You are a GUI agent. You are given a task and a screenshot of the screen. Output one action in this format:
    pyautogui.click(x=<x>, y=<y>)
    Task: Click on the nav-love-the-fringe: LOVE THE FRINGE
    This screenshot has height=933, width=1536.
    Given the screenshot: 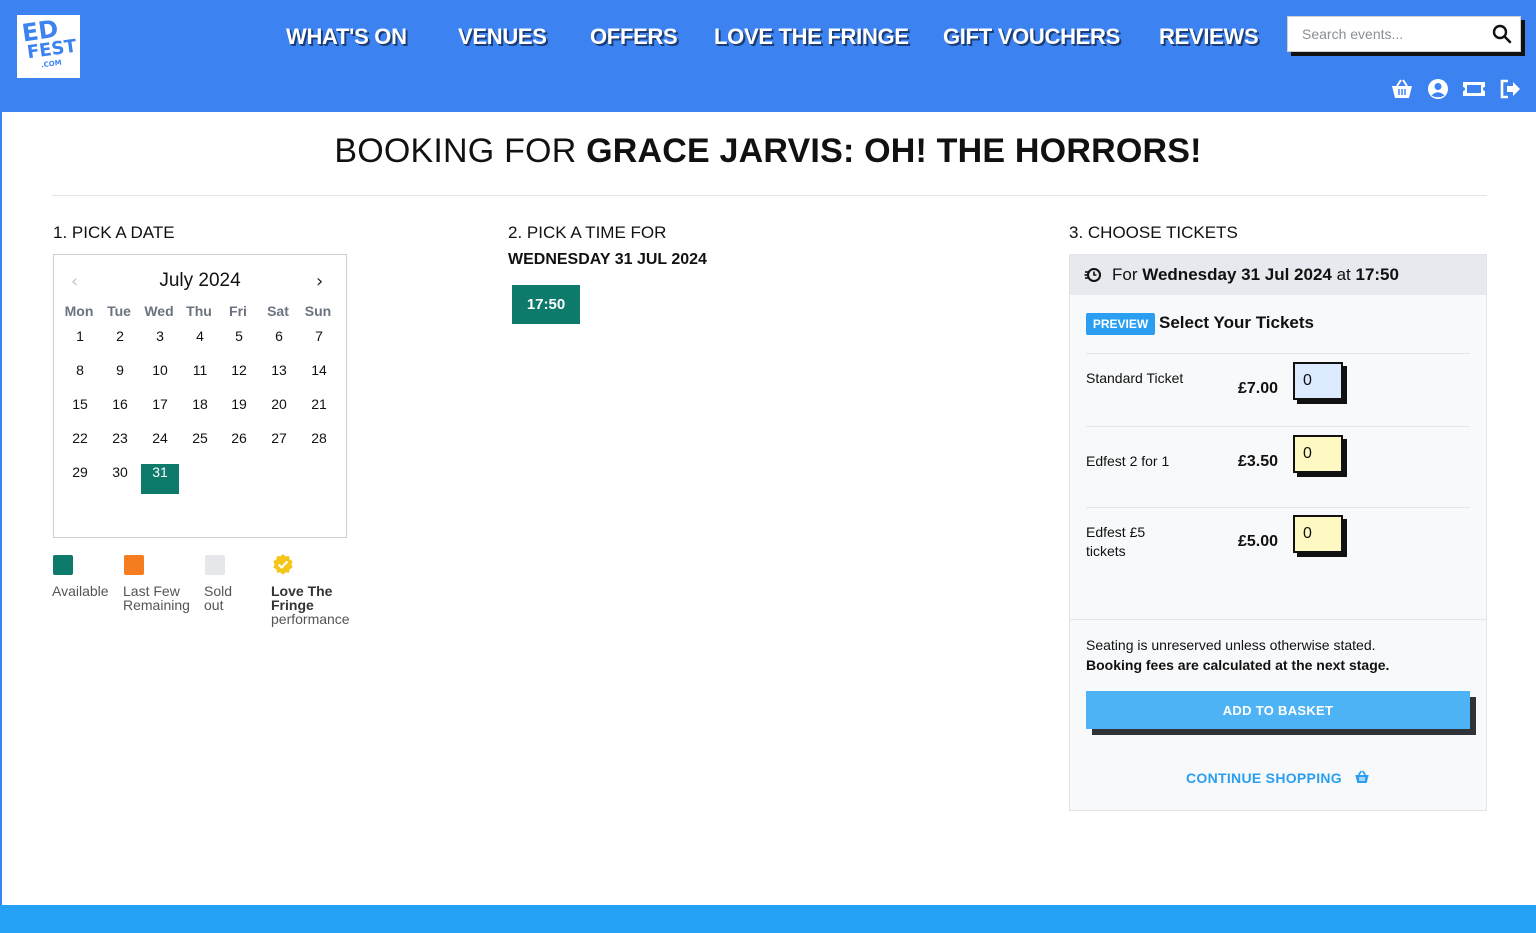 What is the action you would take?
    pyautogui.click(x=811, y=37)
    